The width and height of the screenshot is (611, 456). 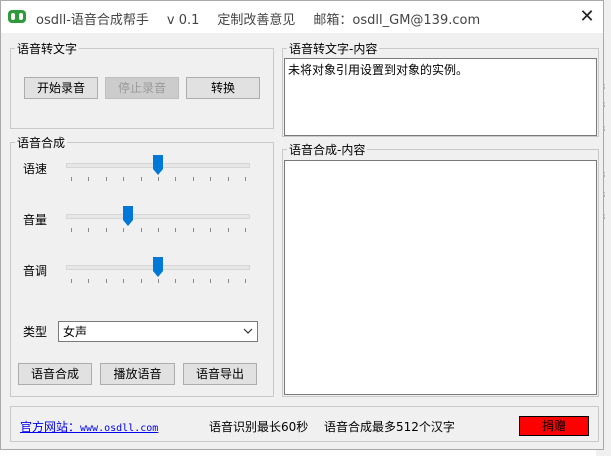 What do you see at coordinates (47, 48) in the screenshot?
I see `speech-to-text-title: 语音转文字` at bounding box center [47, 48].